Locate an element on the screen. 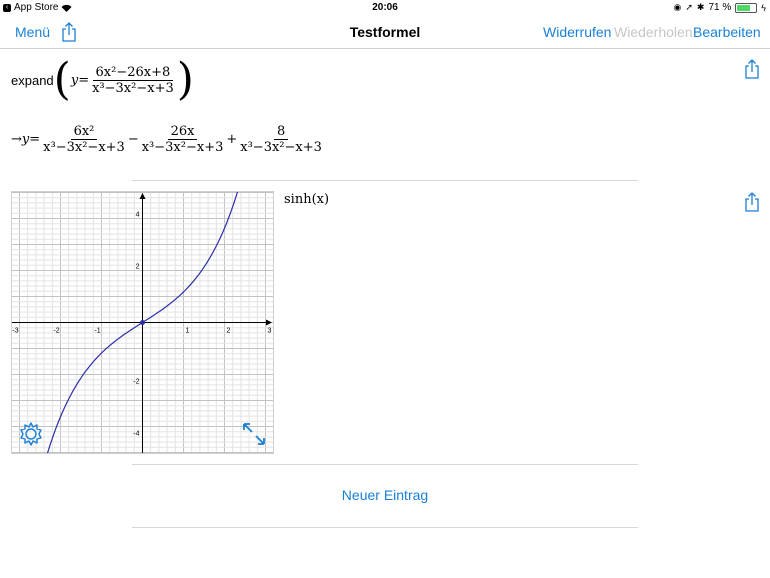 The image size is (770, 578). new-entry-button: Neuer Eintrag is located at coordinates (385, 495).